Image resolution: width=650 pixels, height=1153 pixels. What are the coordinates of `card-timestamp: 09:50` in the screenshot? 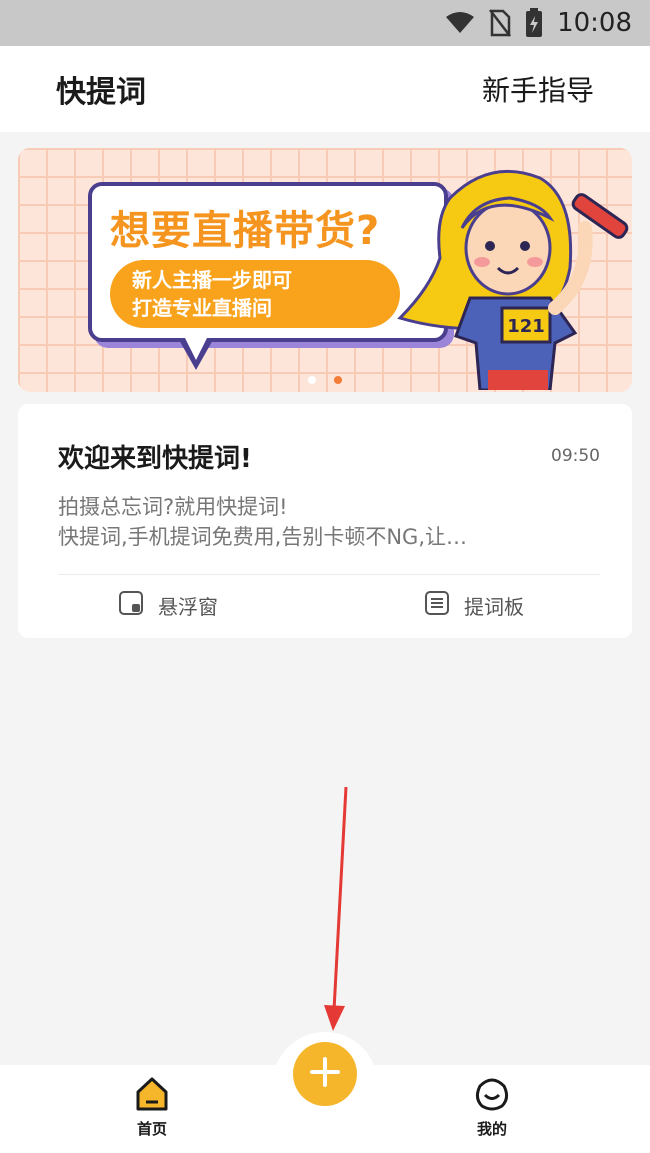 It's located at (575, 456).